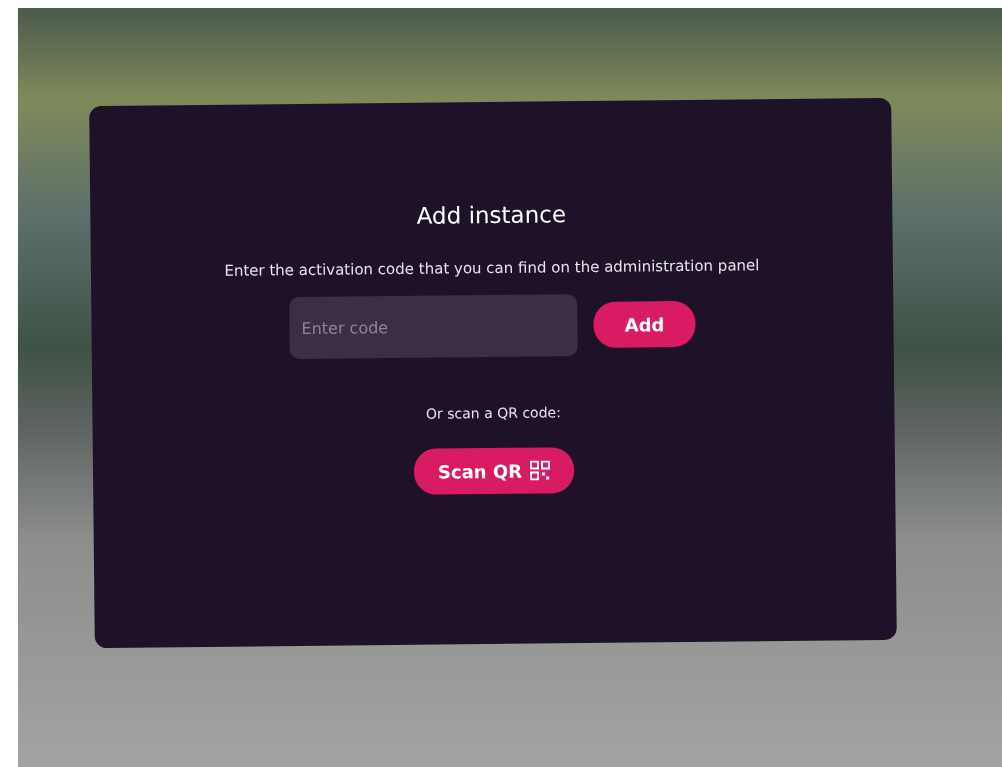 This screenshot has width=1002, height=767. I want to click on add-button: Add, so click(644, 324).